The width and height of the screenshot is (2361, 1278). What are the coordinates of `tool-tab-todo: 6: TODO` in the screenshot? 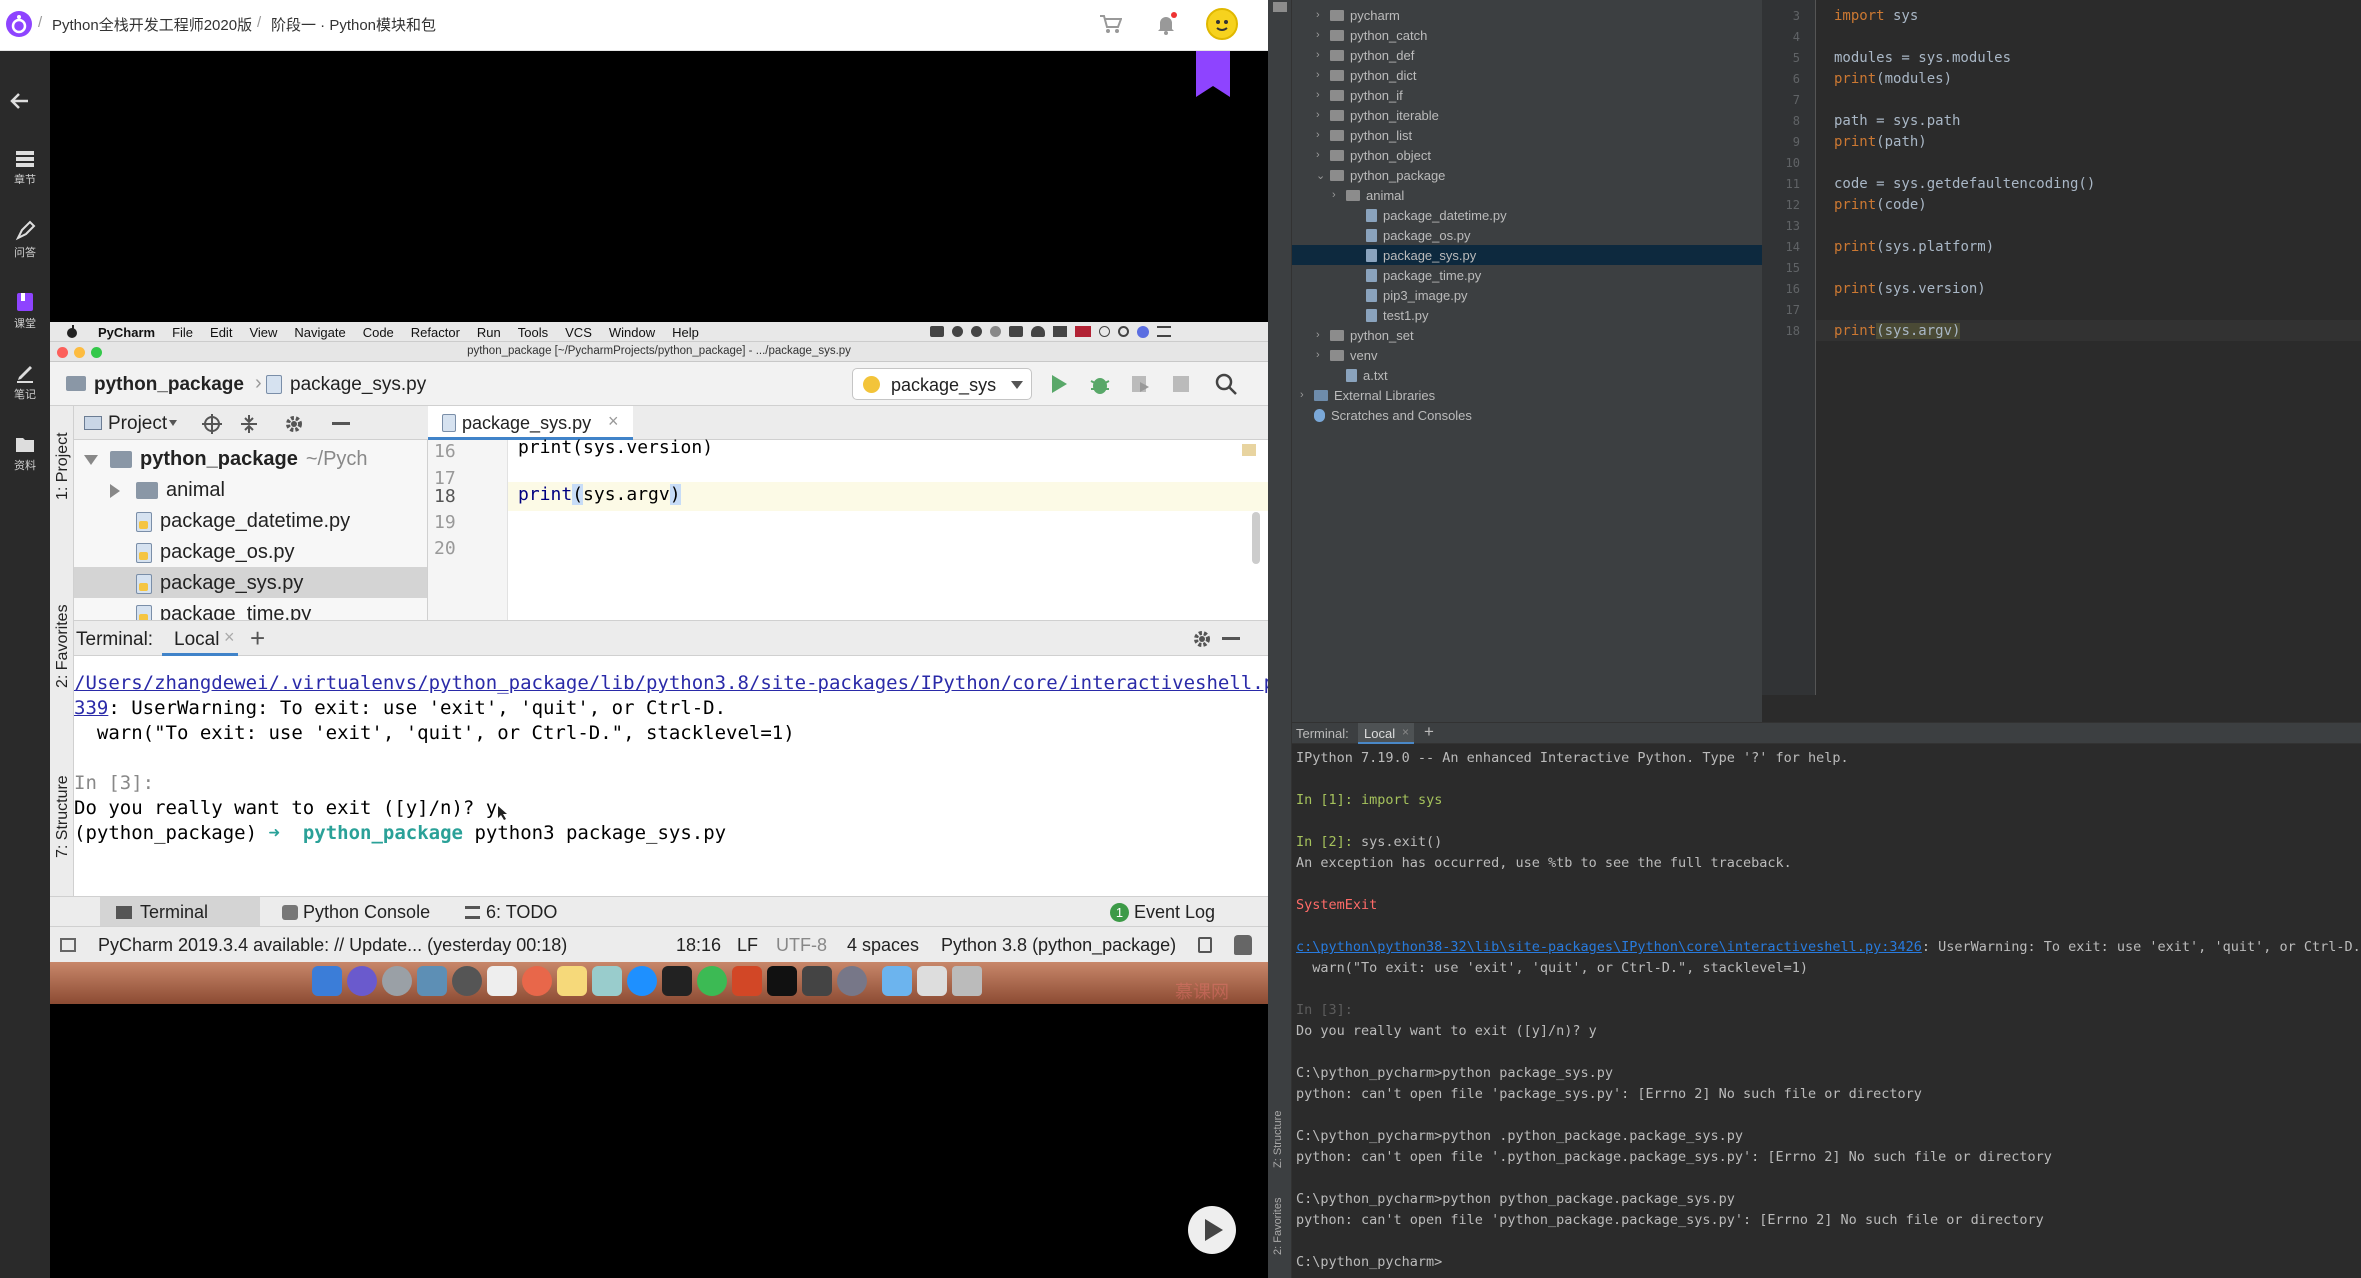 It's located at (521, 912).